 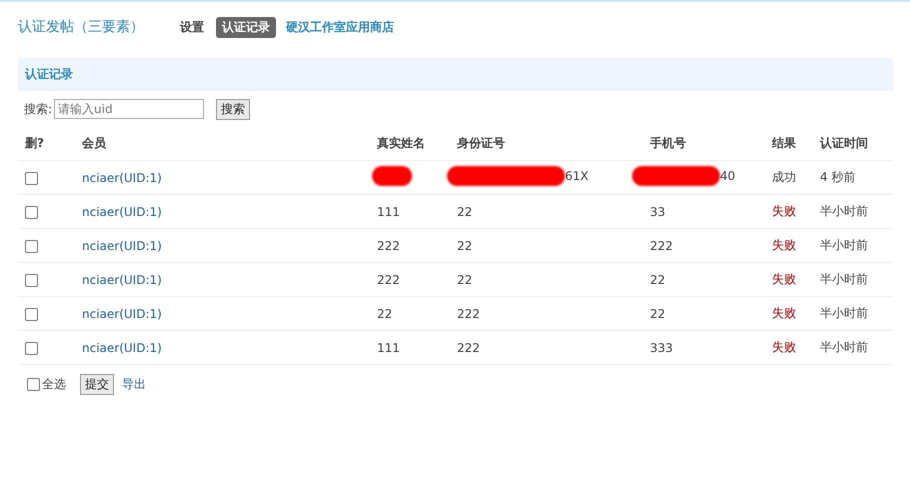 I want to click on select-all-label: 全选, so click(x=54, y=384).